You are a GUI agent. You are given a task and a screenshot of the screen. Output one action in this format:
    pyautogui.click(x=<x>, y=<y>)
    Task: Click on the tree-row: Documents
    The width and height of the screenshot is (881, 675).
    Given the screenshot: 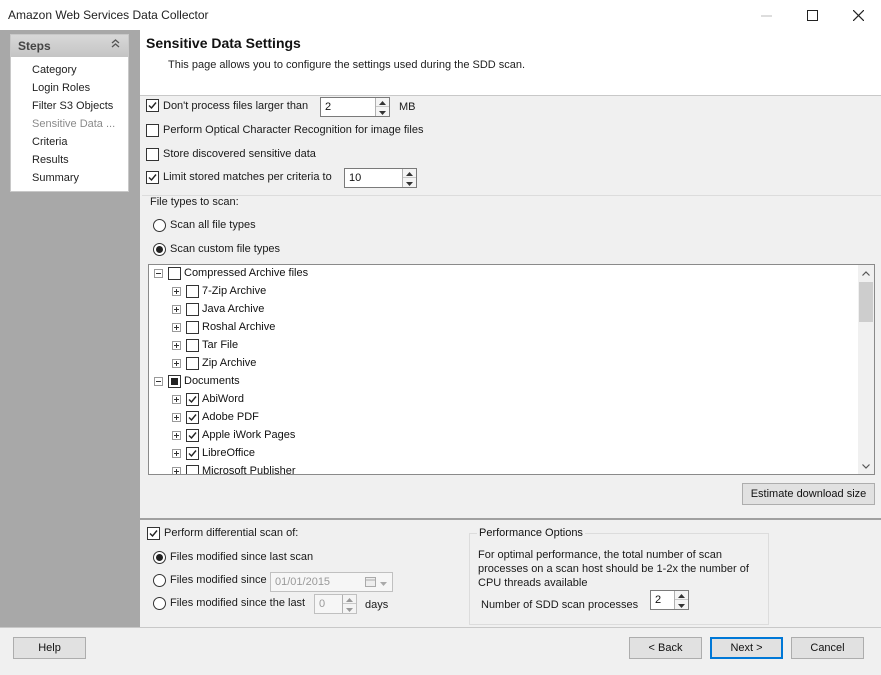 What is the action you would take?
    pyautogui.click(x=502, y=382)
    